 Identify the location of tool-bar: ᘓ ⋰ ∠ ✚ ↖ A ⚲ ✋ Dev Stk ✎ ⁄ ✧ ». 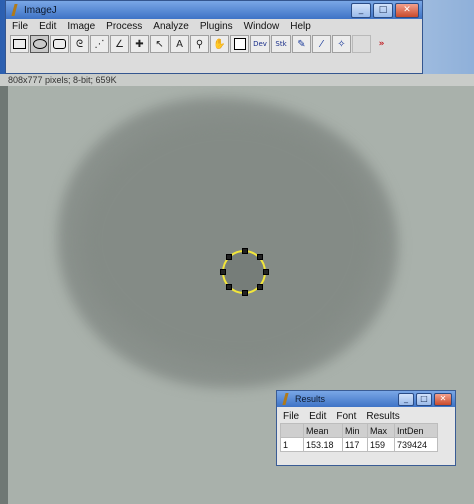
(216, 45).